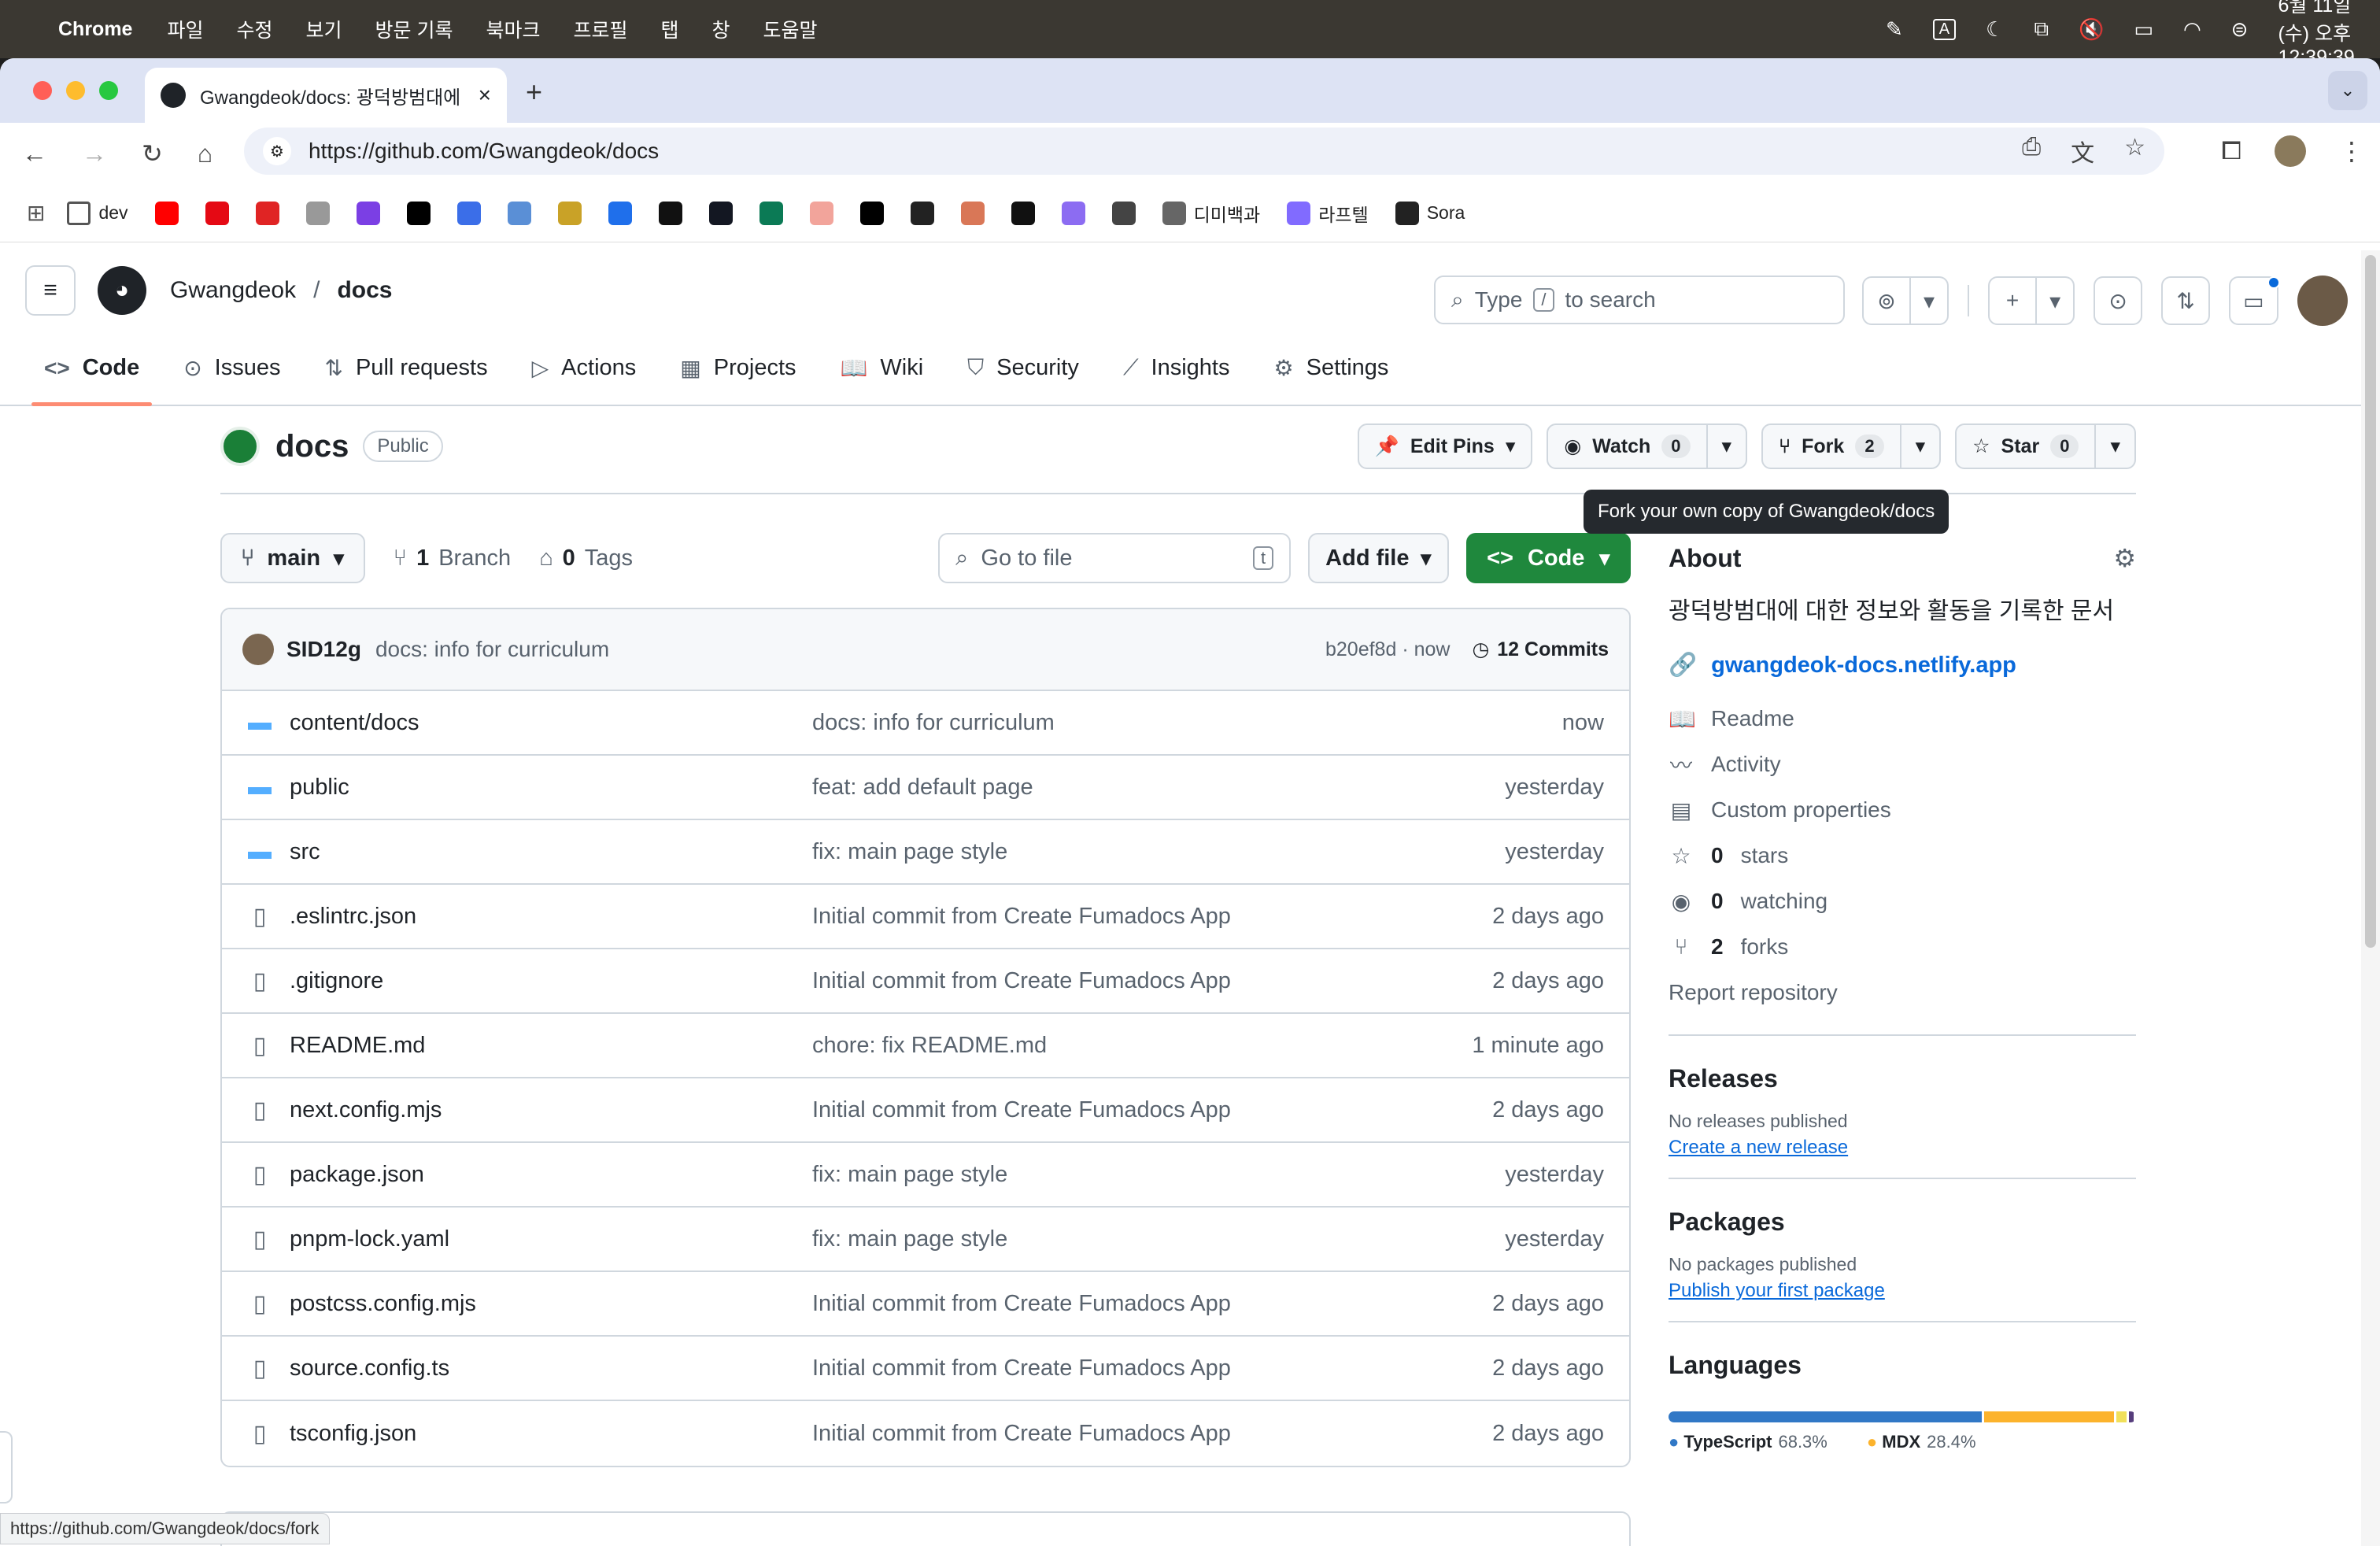  What do you see at coordinates (2134, 151) in the screenshot?
I see `bookmark-star-icon: ☆` at bounding box center [2134, 151].